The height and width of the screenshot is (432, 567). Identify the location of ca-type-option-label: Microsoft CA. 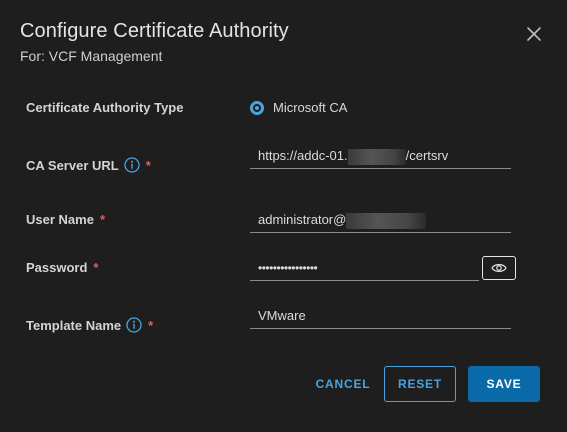
(310, 107).